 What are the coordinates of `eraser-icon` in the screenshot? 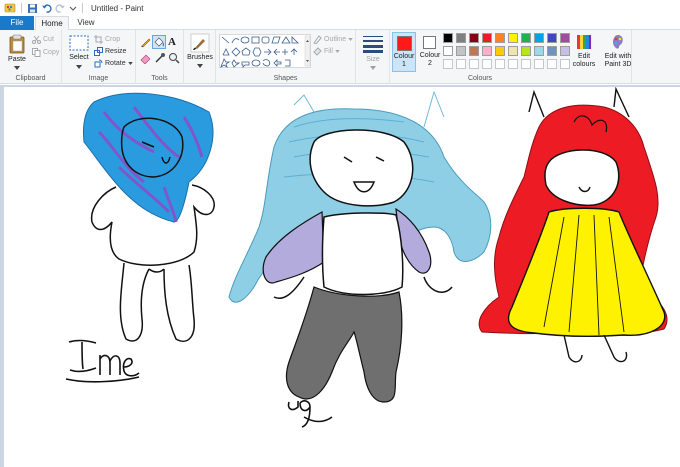 It's located at (146, 58).